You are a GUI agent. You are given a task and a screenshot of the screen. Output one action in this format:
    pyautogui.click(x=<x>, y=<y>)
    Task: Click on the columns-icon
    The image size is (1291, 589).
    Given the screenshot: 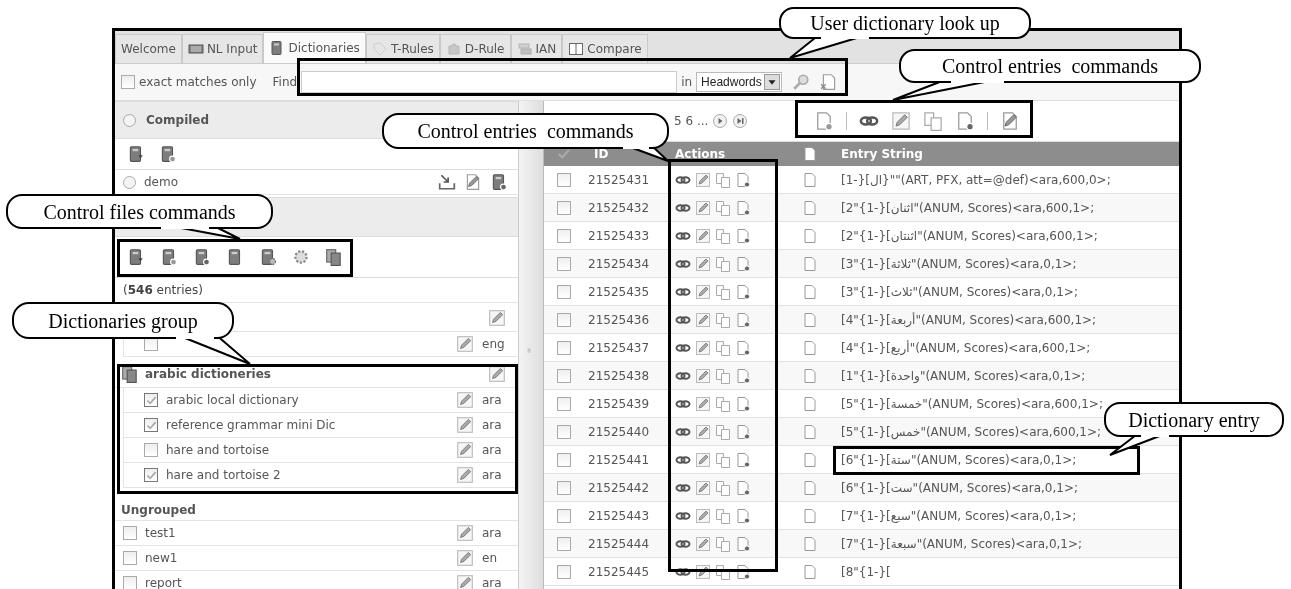 What is the action you would take?
    pyautogui.click(x=576, y=49)
    